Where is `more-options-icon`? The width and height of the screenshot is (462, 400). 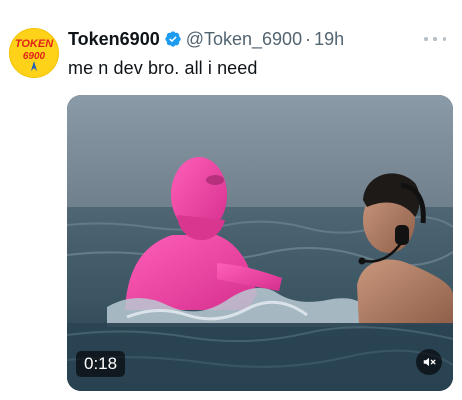
more-options-icon is located at coordinates (435, 39).